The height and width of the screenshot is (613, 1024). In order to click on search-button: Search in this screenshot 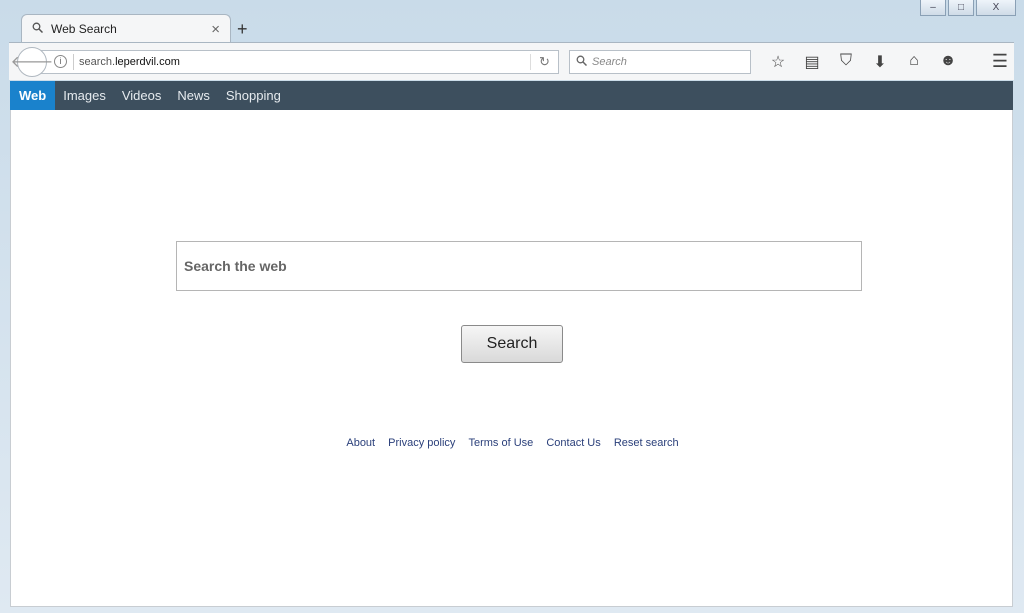, I will do `click(512, 344)`.